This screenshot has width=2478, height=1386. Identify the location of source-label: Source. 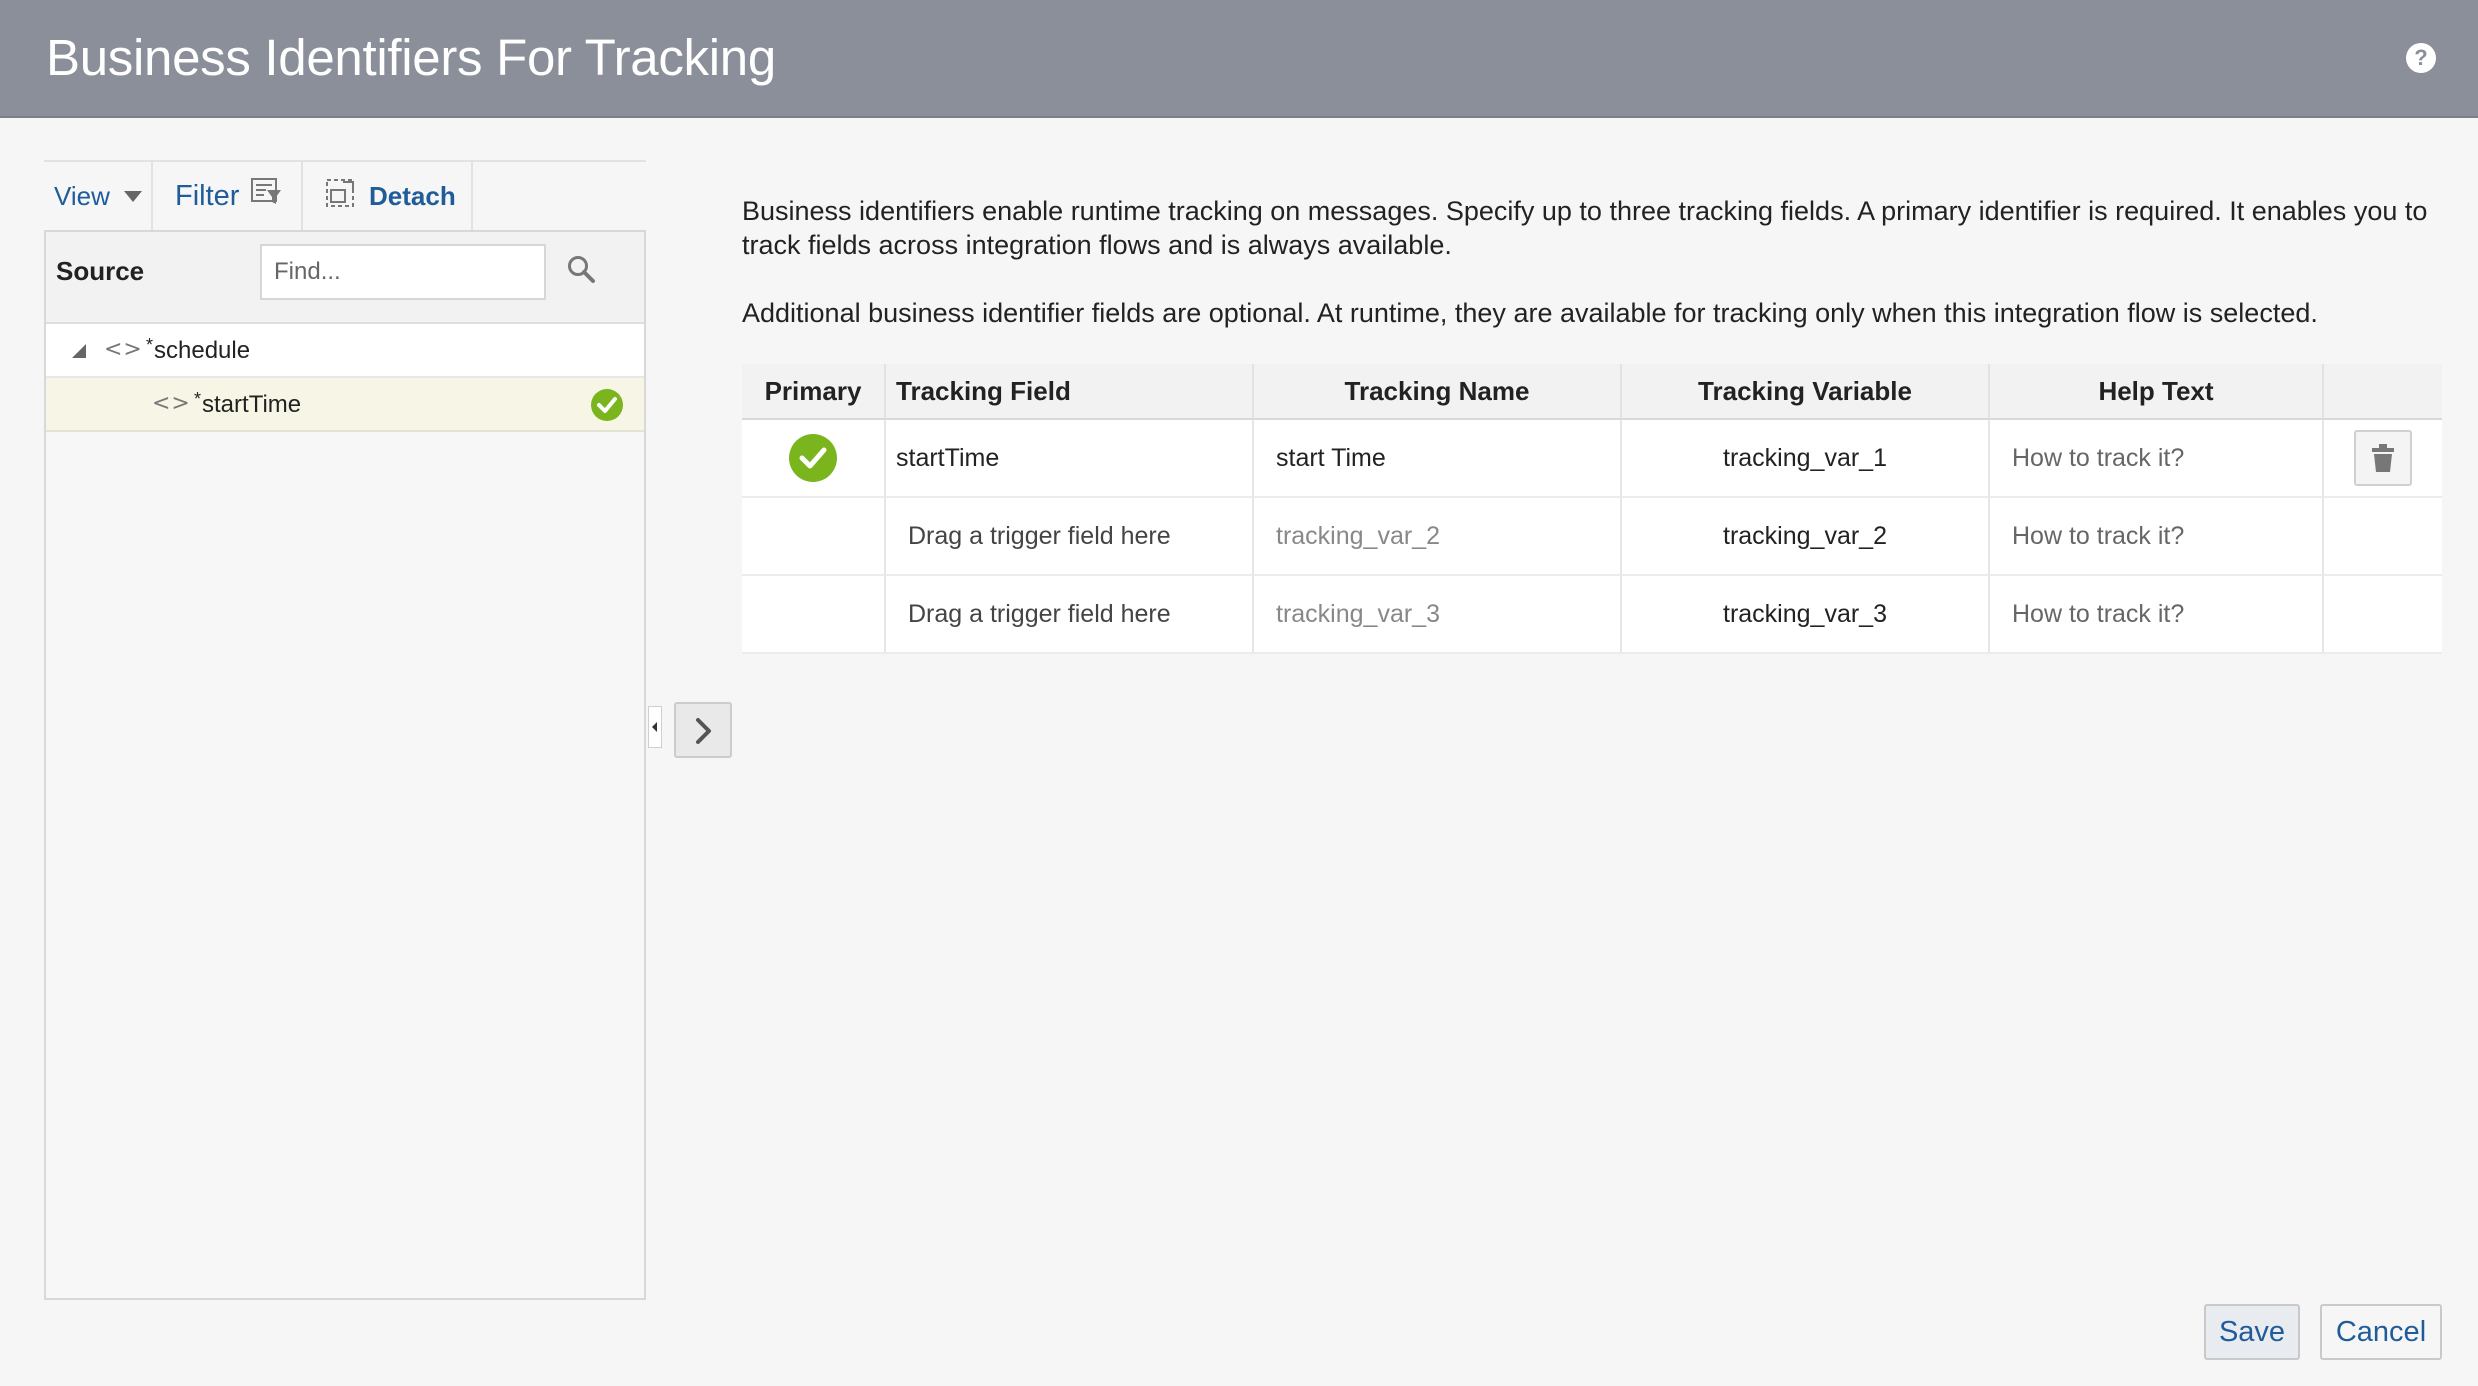
(100, 271).